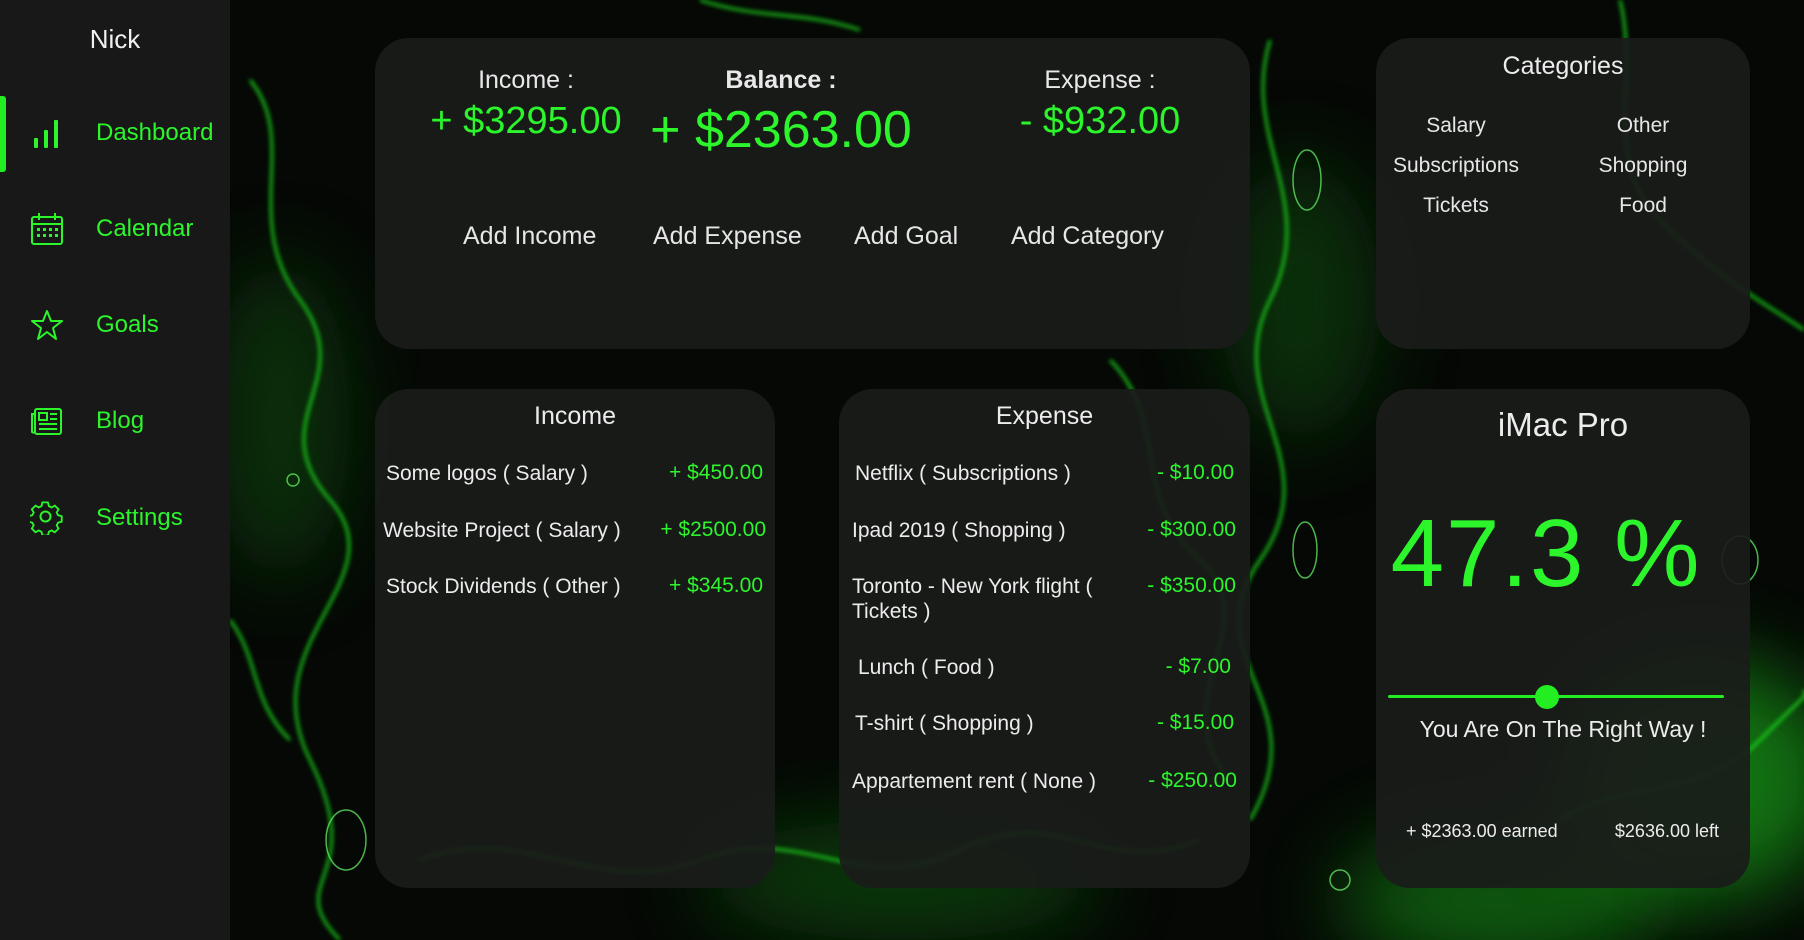  I want to click on bar-chart-icon, so click(46, 134).